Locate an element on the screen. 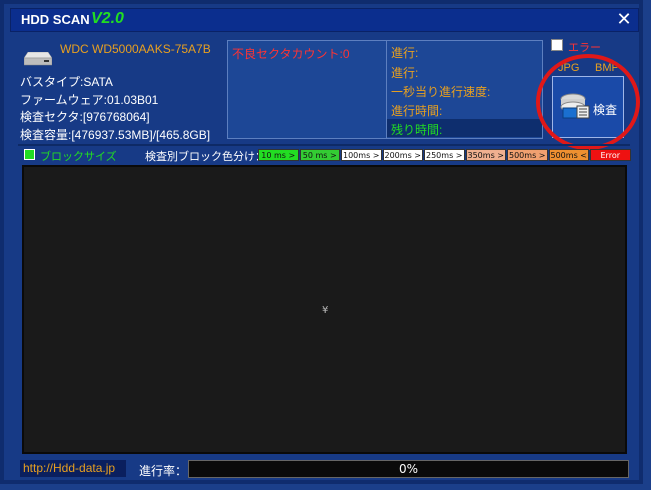 The width and height of the screenshot is (651, 490). bus-type: バスタイプ:SATA is located at coordinates (66, 82).